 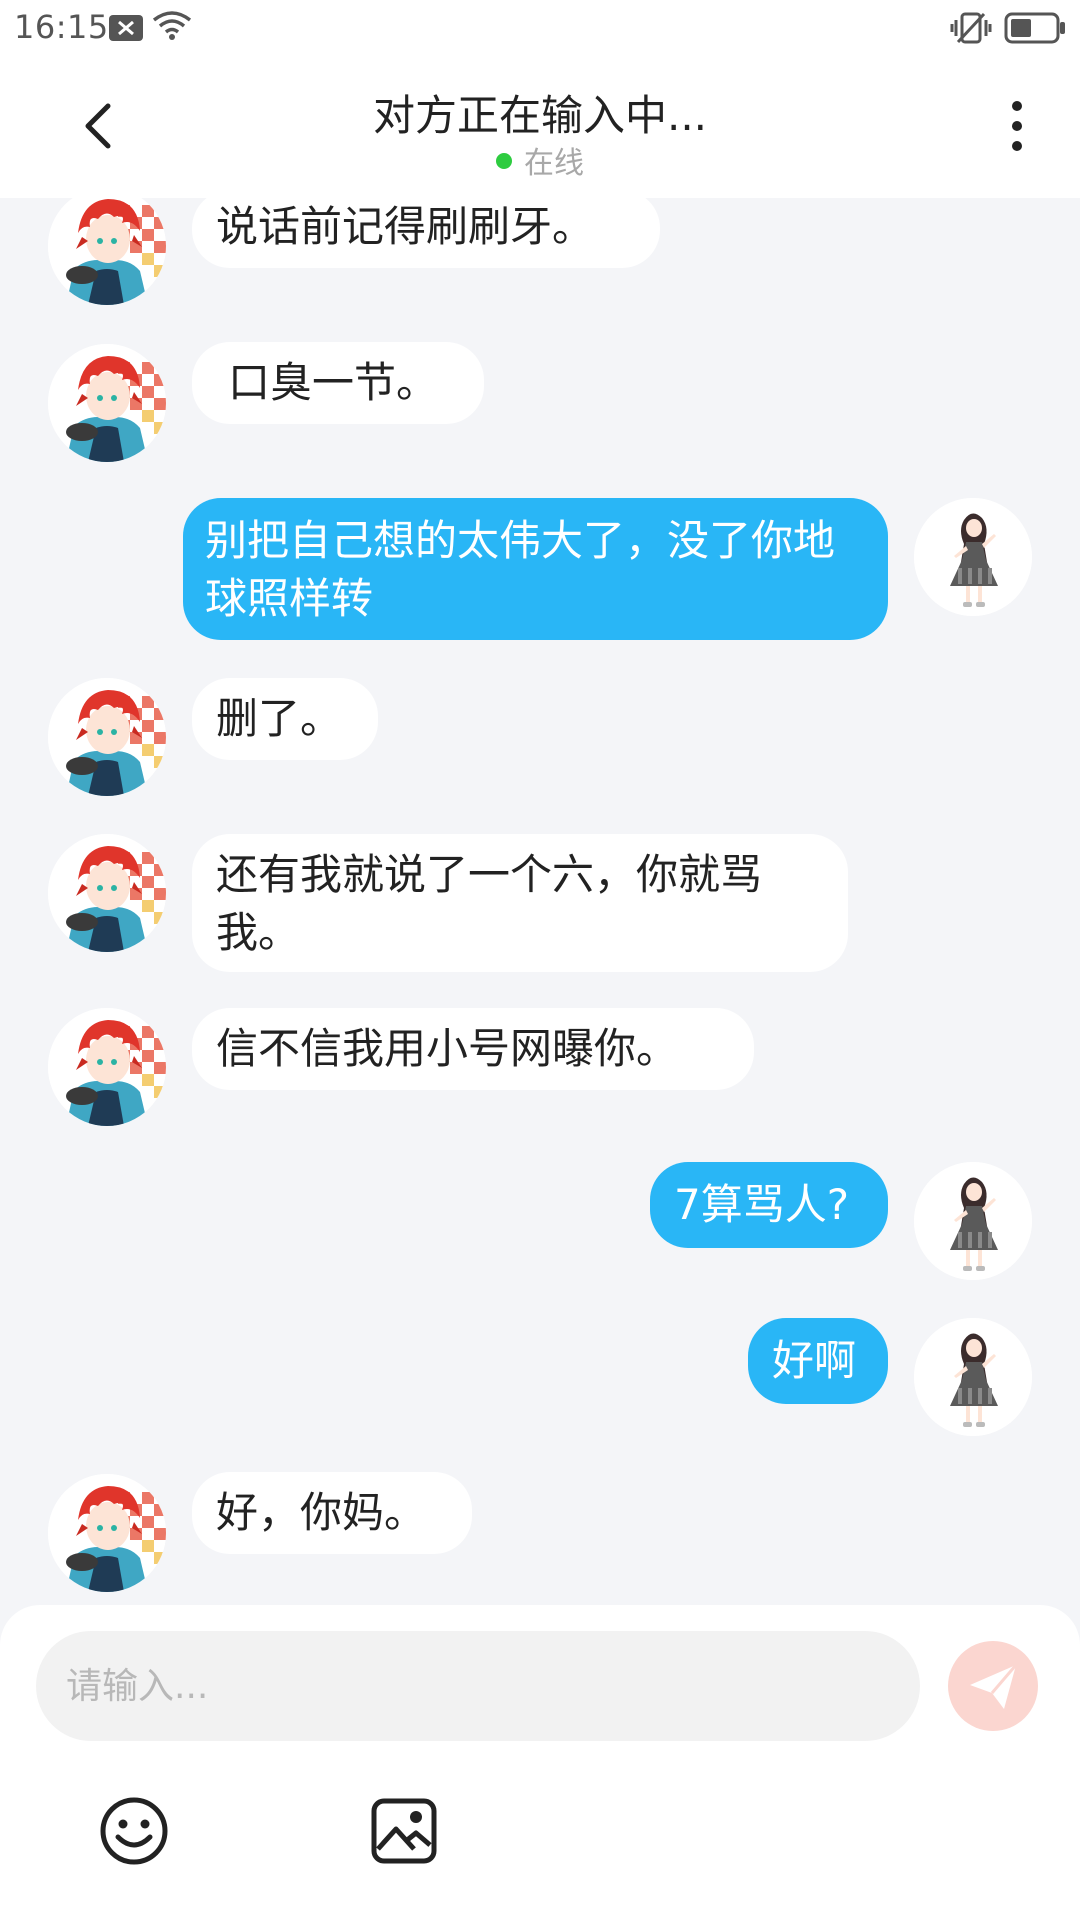 What do you see at coordinates (1034, 28) in the screenshot?
I see `battery-icon` at bounding box center [1034, 28].